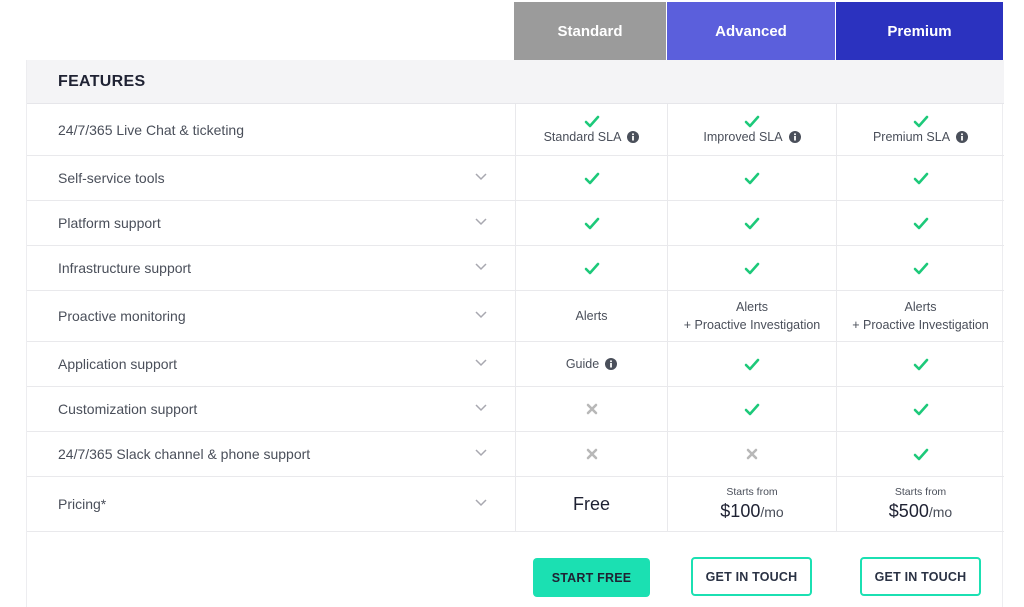 The width and height of the screenshot is (1024, 607). What do you see at coordinates (109, 223) in the screenshot?
I see `row-label: Platform support` at bounding box center [109, 223].